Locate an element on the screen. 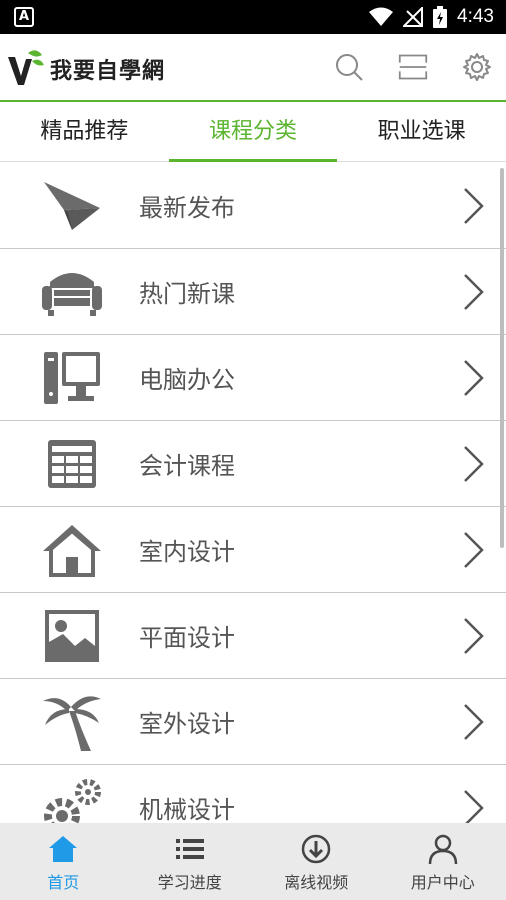 The height and width of the screenshot is (900, 506). bottom-nav: 首页 学习进度 离线视频 用户中心 is located at coordinates (253, 861).